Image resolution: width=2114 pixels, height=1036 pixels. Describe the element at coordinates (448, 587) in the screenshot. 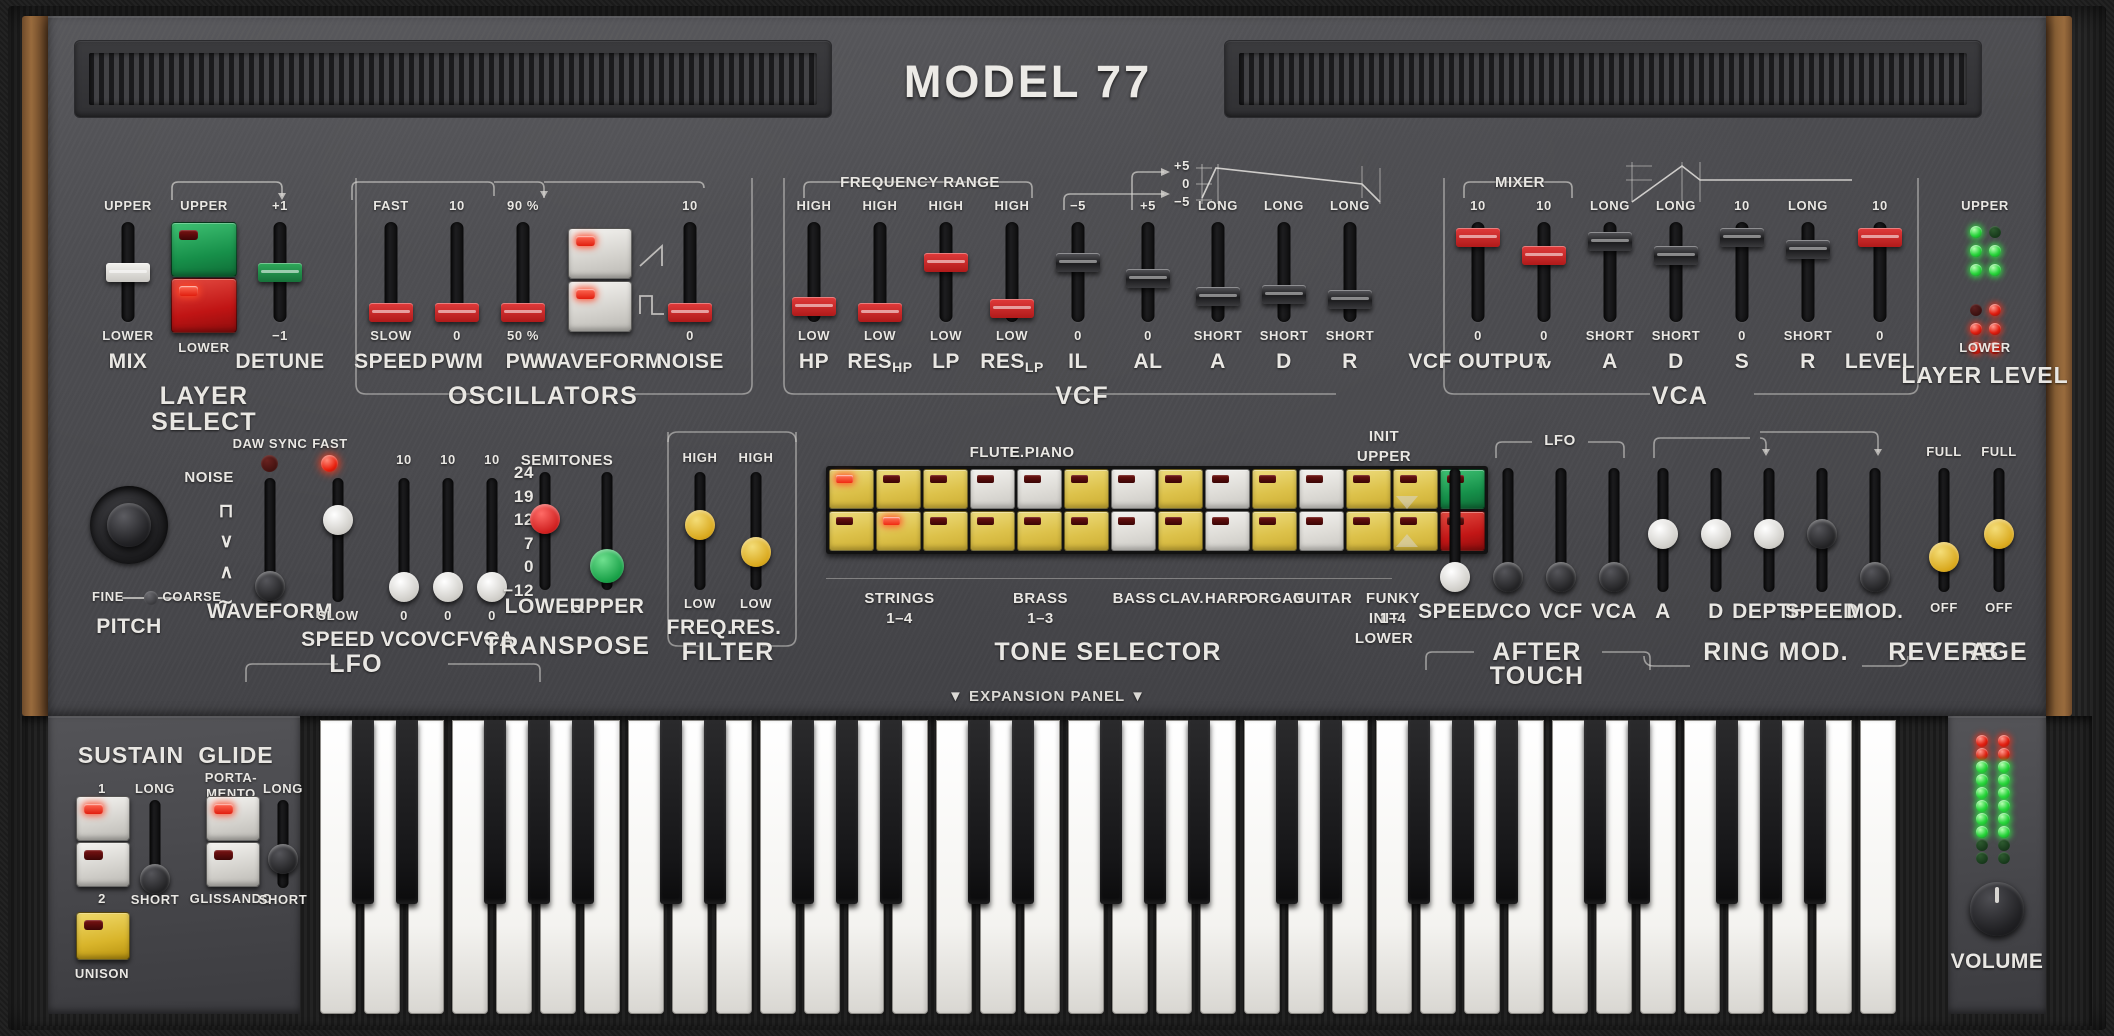

I see `lfo-vcf-slider-cap` at that location.